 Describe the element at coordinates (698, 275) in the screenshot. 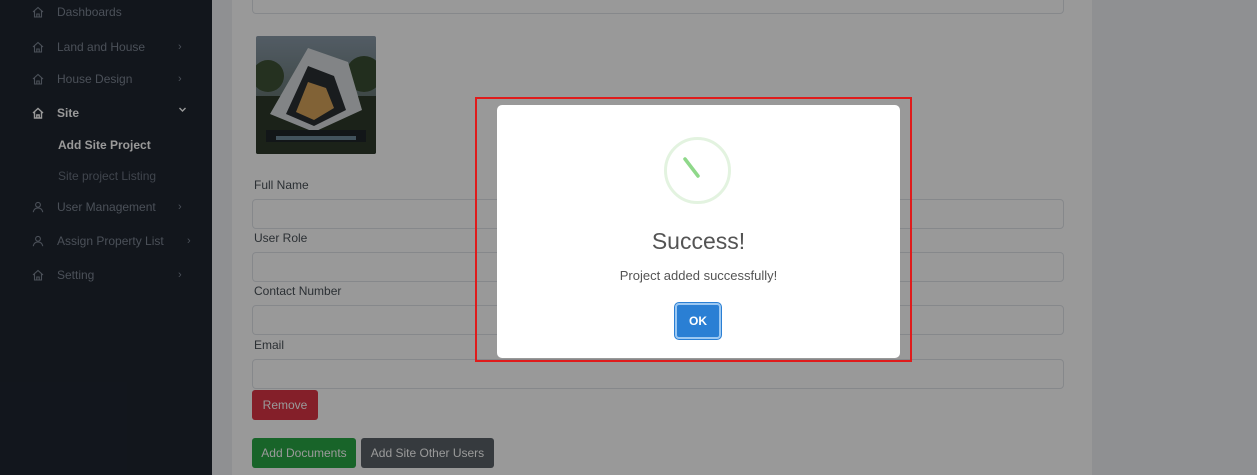

I see `dialog-message: Project added successfully!` at that location.